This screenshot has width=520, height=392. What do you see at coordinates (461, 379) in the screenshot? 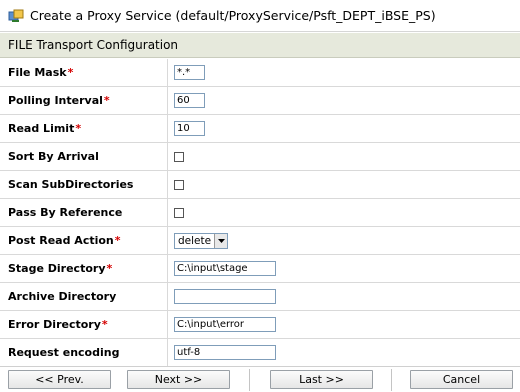
I see `cancel-button: Cancel` at bounding box center [461, 379].